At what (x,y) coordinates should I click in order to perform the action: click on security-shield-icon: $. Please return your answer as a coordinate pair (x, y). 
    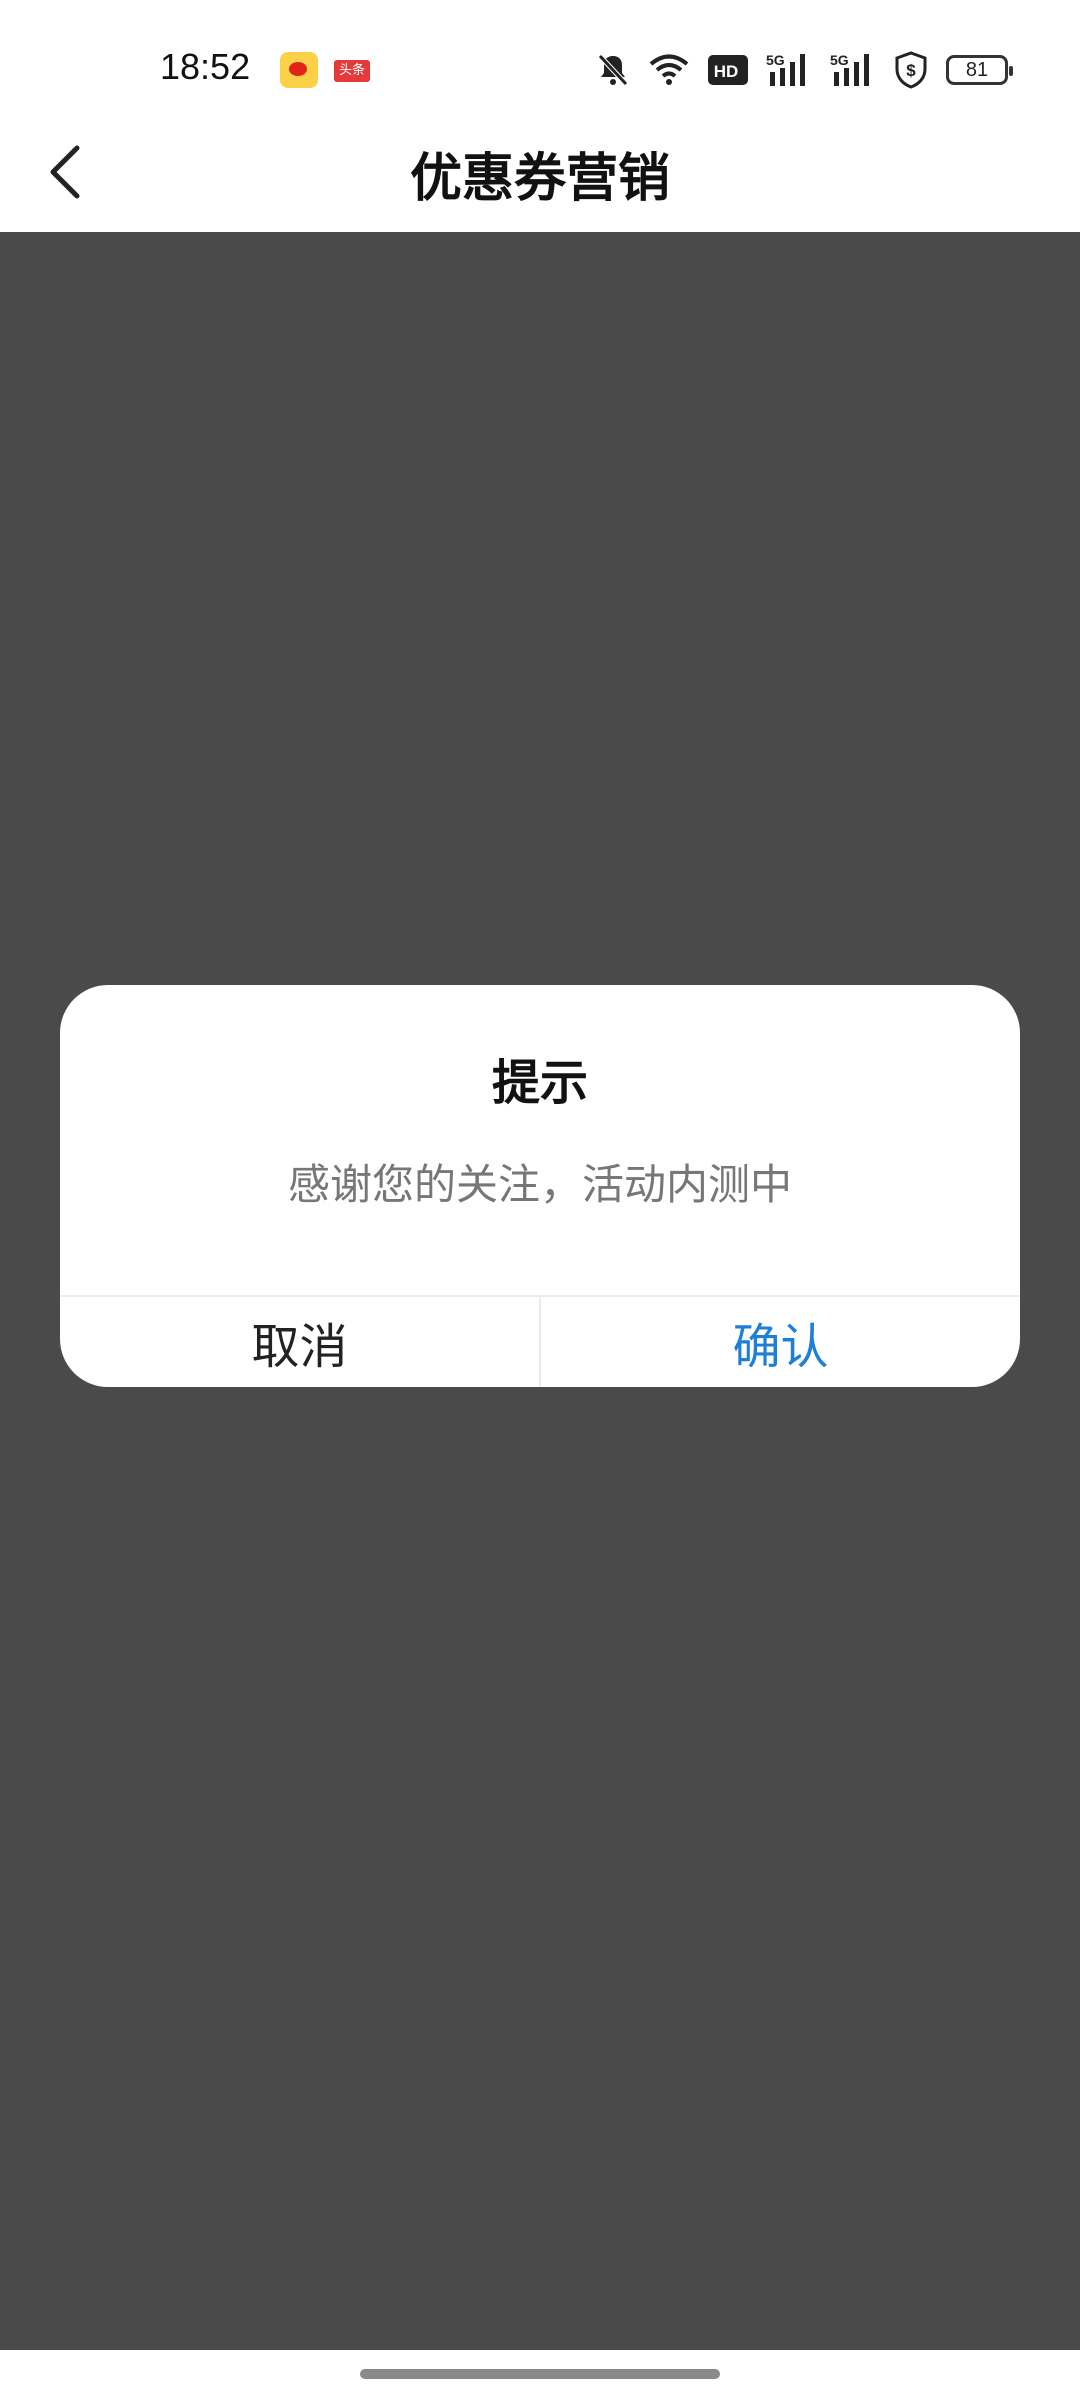
    Looking at the image, I should click on (911, 70).